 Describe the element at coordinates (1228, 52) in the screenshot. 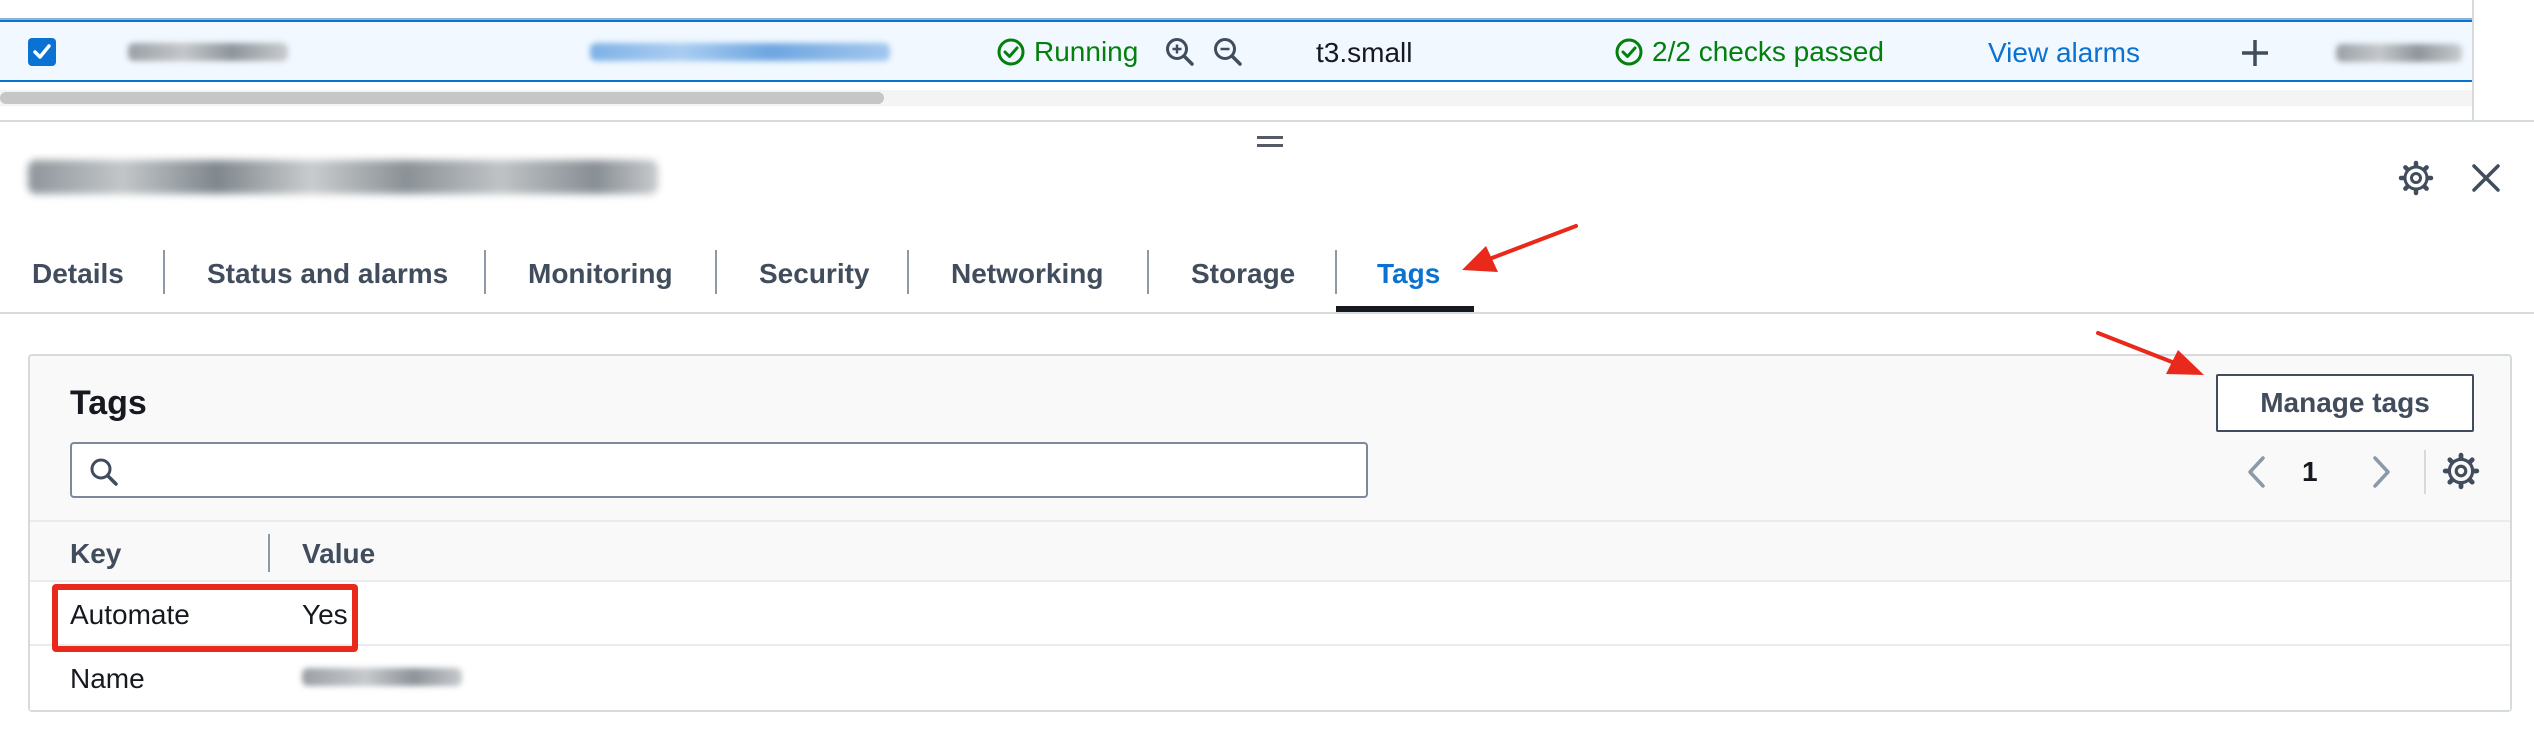

I see `zoom-out-icon` at that location.